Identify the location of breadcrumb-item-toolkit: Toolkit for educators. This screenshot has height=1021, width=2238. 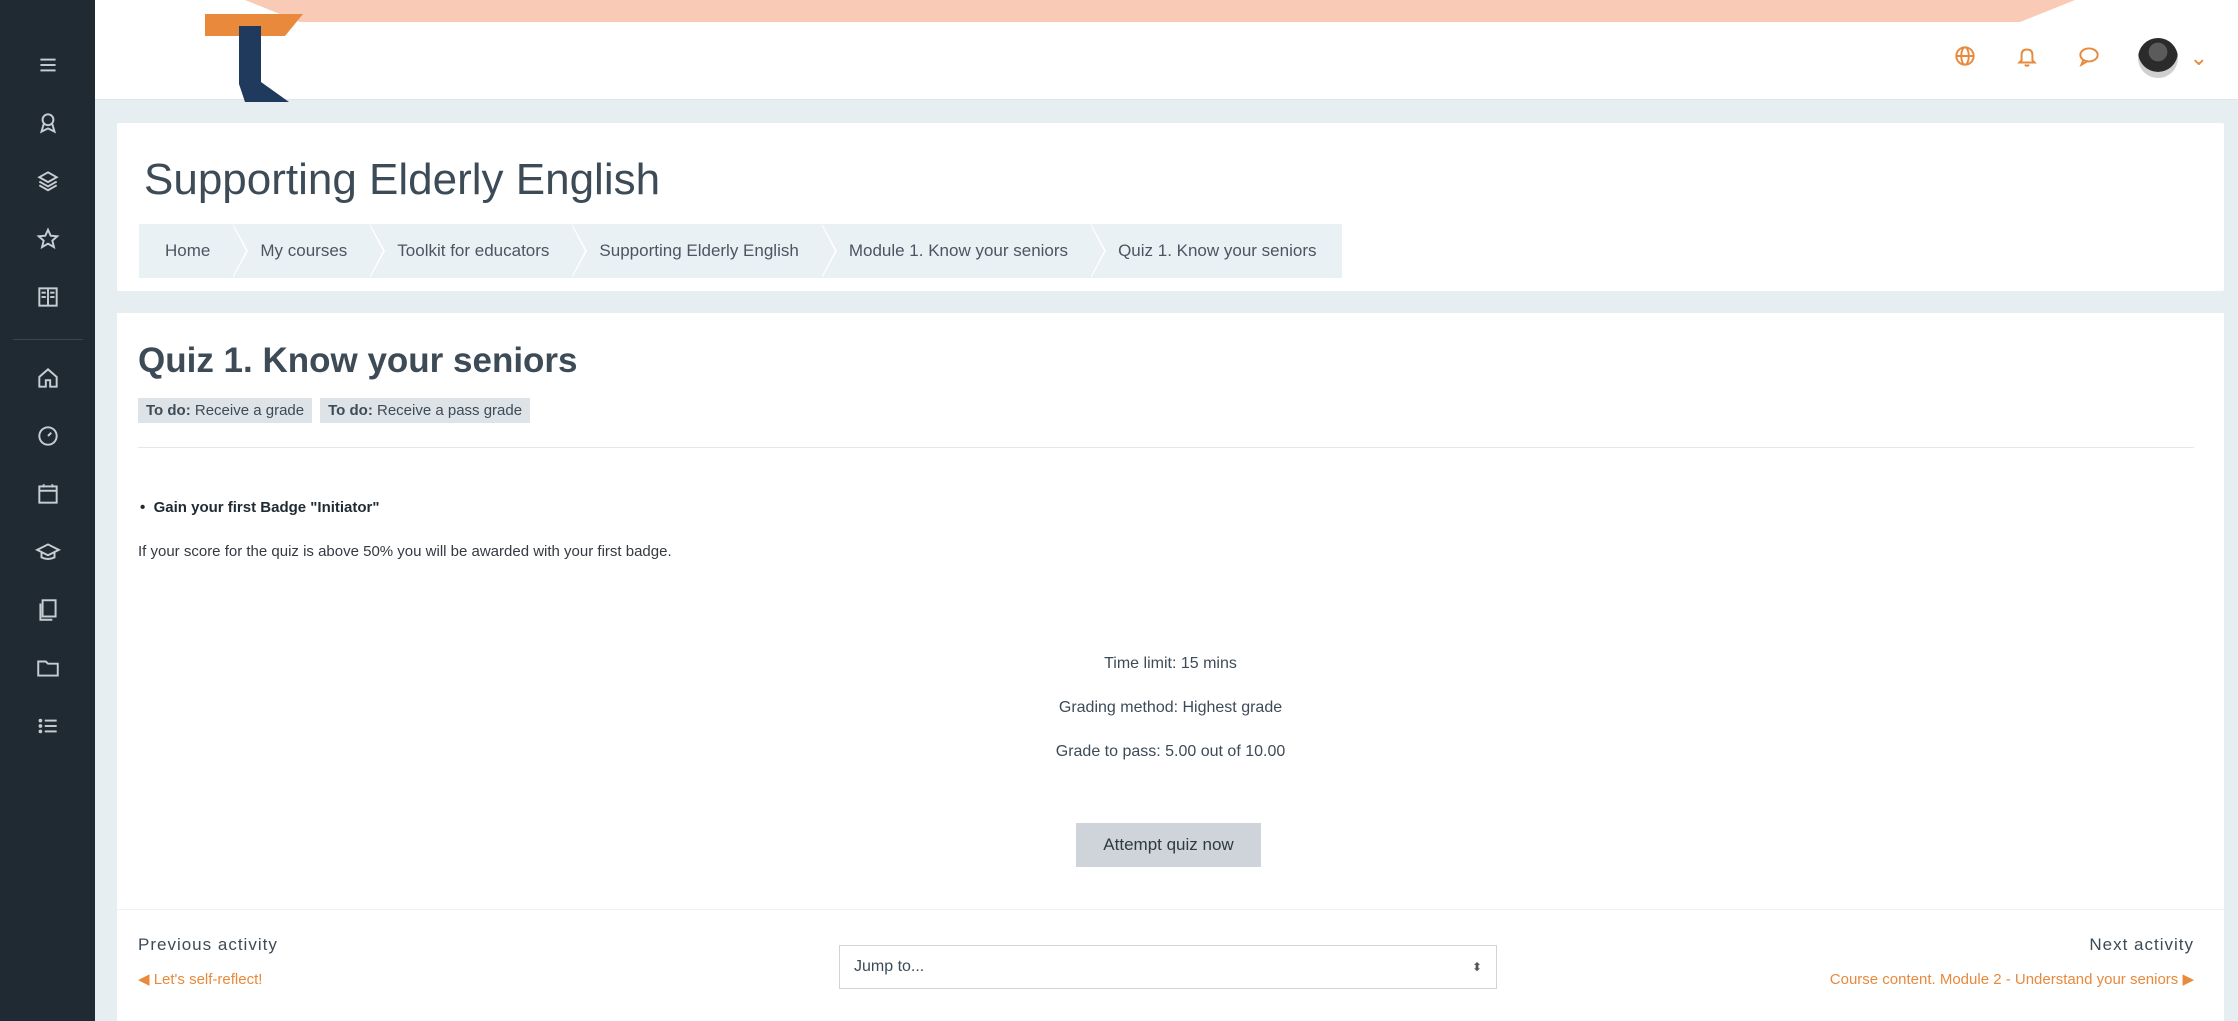
(478, 251).